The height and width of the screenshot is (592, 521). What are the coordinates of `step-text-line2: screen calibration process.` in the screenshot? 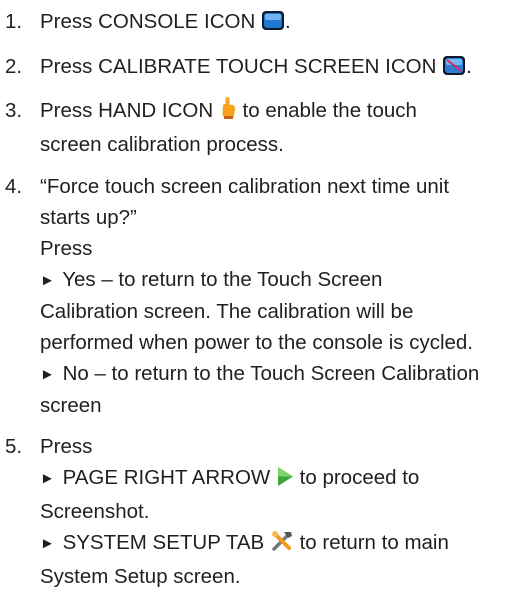 It's located at (162, 144).